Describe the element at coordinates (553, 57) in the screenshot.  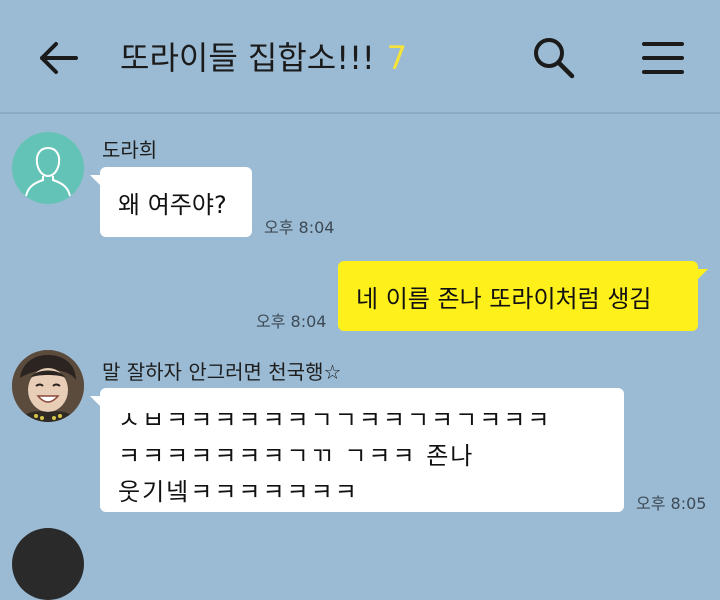
I see `search-icon` at that location.